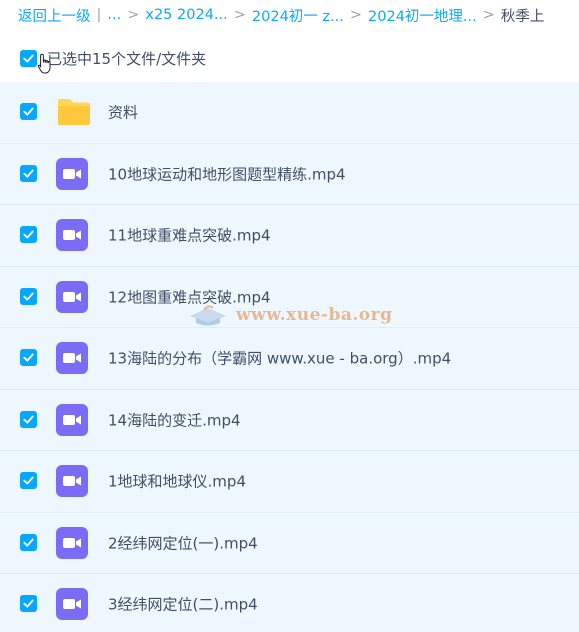 The height and width of the screenshot is (632, 579). I want to click on selection-bar: 已选中15个文件/文件夹, so click(103, 58).